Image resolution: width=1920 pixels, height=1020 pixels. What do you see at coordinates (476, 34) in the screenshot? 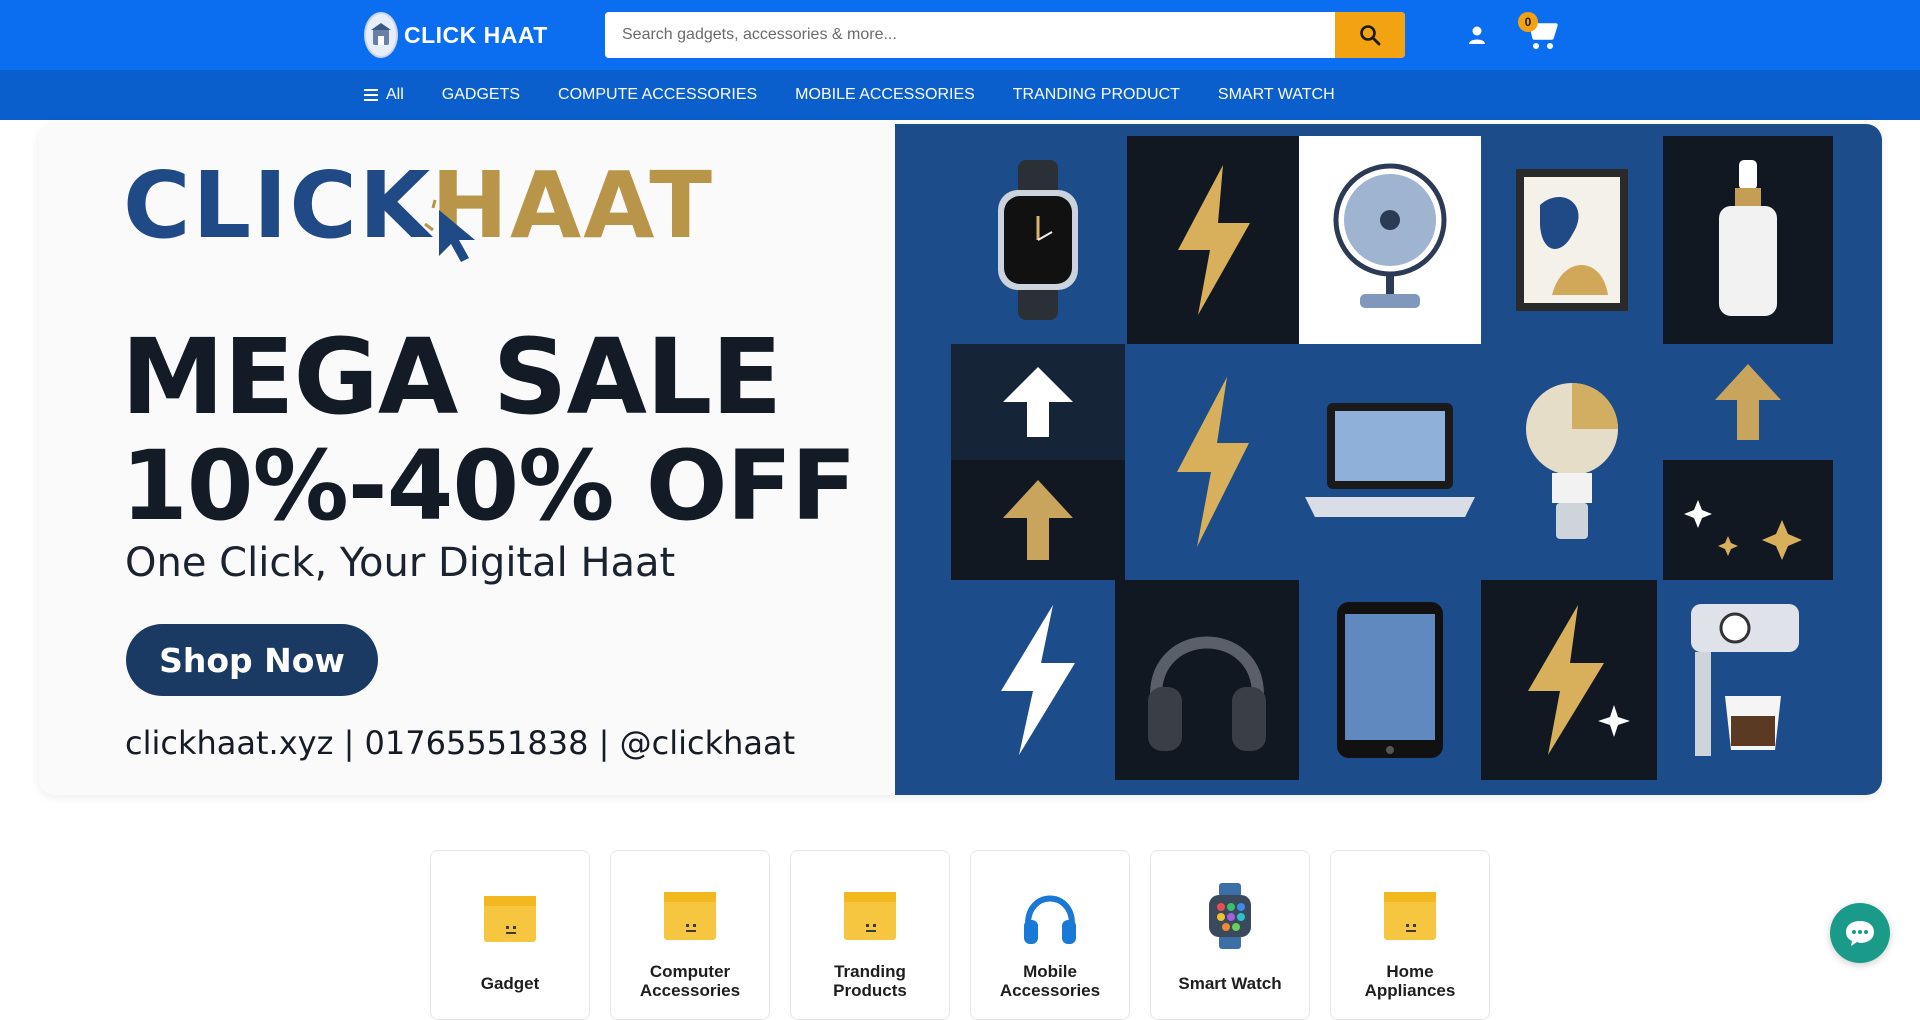
I see `logo-text: CLICK HAAT` at bounding box center [476, 34].